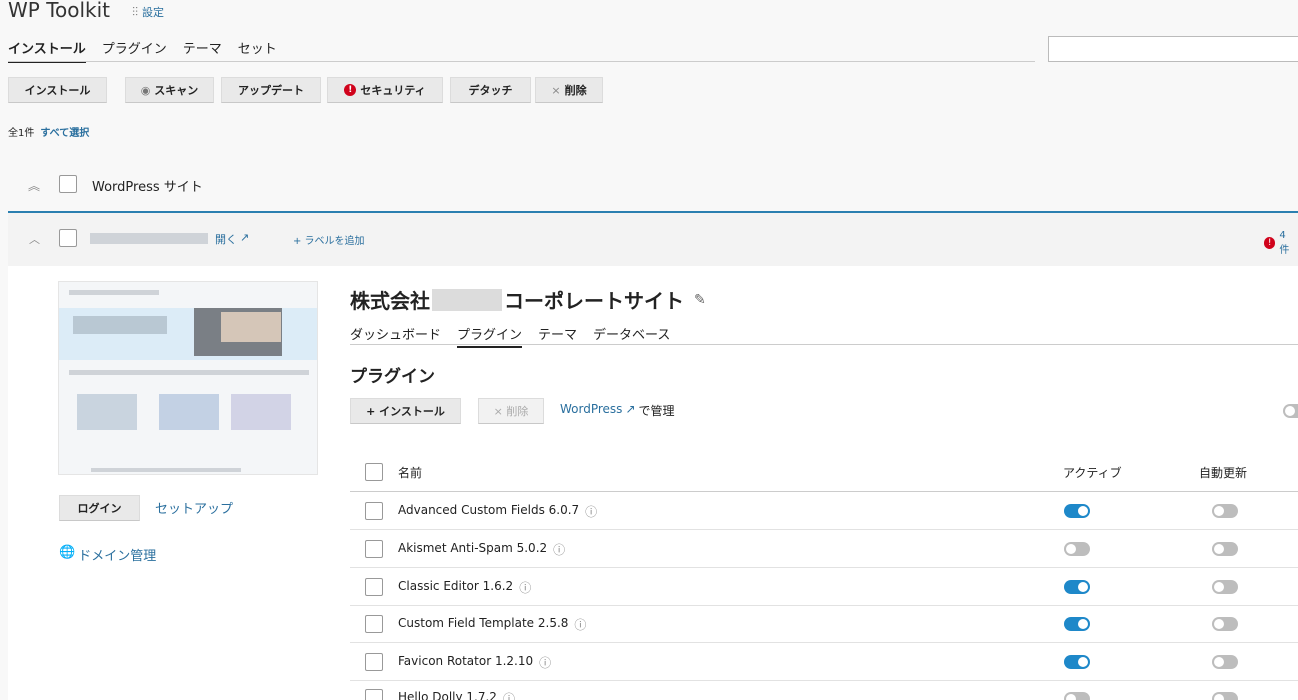  Describe the element at coordinates (824, 344) in the screenshot. I see `site-tabs-divider` at that location.